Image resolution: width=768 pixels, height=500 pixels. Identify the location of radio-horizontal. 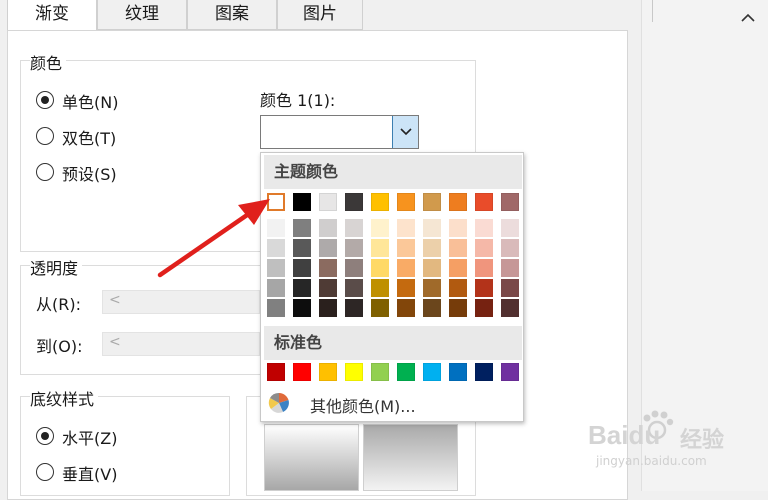
(45, 436).